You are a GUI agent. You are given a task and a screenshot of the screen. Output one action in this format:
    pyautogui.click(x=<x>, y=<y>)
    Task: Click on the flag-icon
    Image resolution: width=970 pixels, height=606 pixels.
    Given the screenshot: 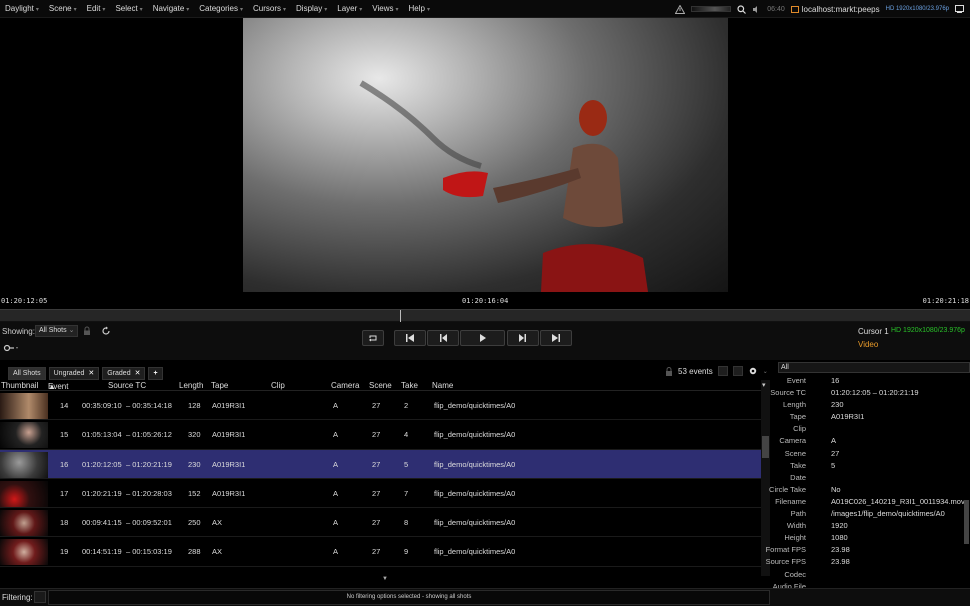 What is the action you would take?
    pyautogui.click(x=737, y=371)
    